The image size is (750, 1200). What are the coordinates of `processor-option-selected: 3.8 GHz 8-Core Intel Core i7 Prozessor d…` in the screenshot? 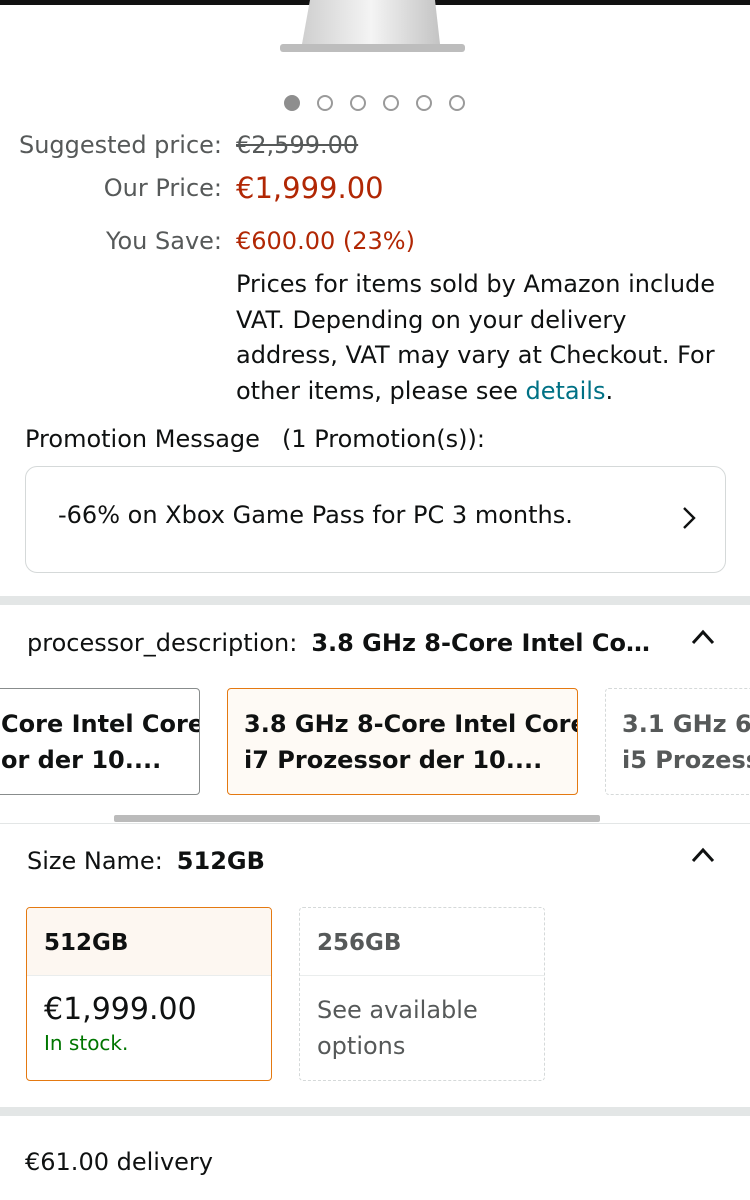 It's located at (402, 741).